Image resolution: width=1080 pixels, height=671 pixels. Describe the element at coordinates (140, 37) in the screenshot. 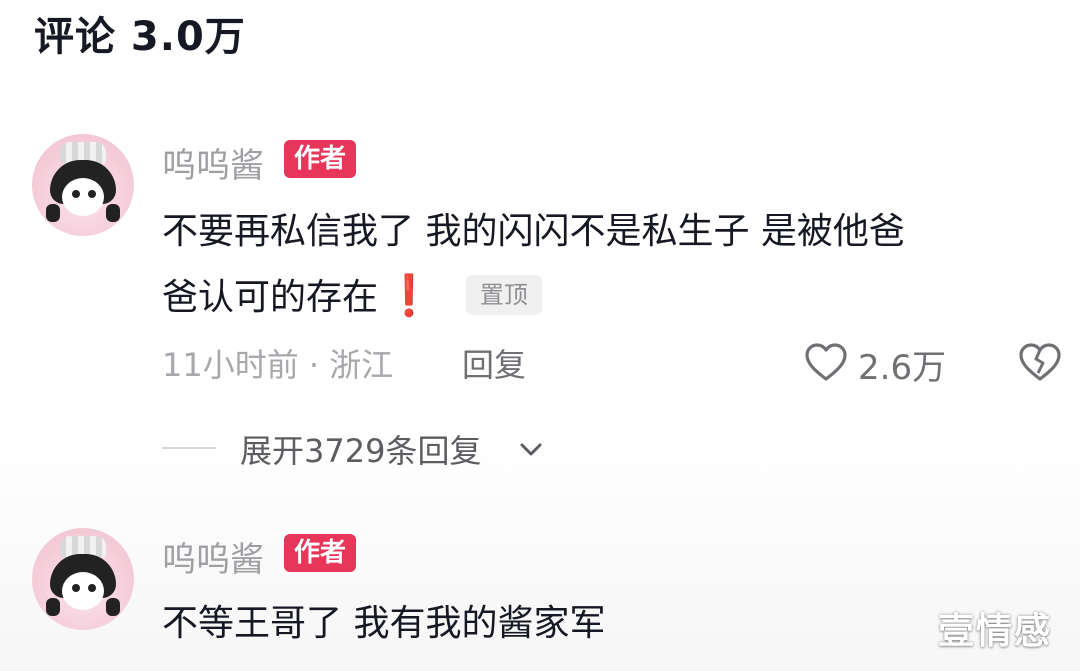

I see `comments-count-title: 评论 3.0万` at that location.